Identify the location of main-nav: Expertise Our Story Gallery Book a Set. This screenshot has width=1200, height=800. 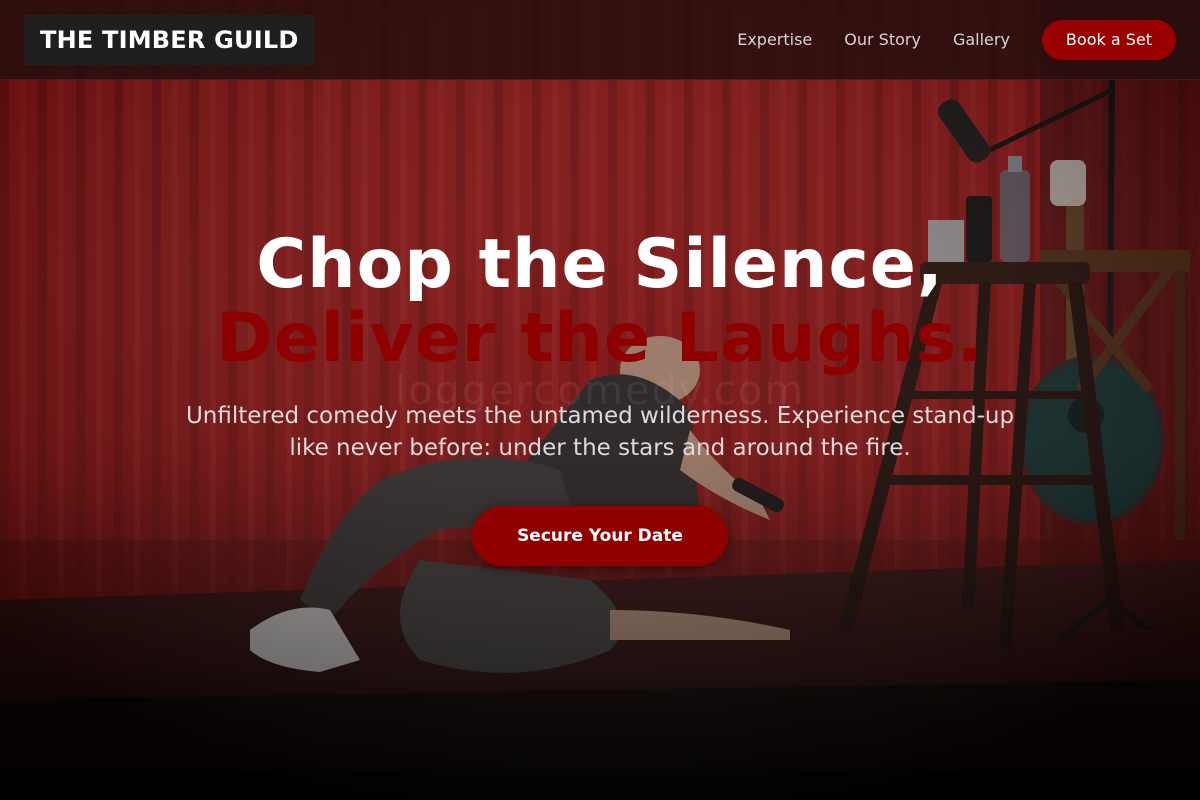
(956, 40).